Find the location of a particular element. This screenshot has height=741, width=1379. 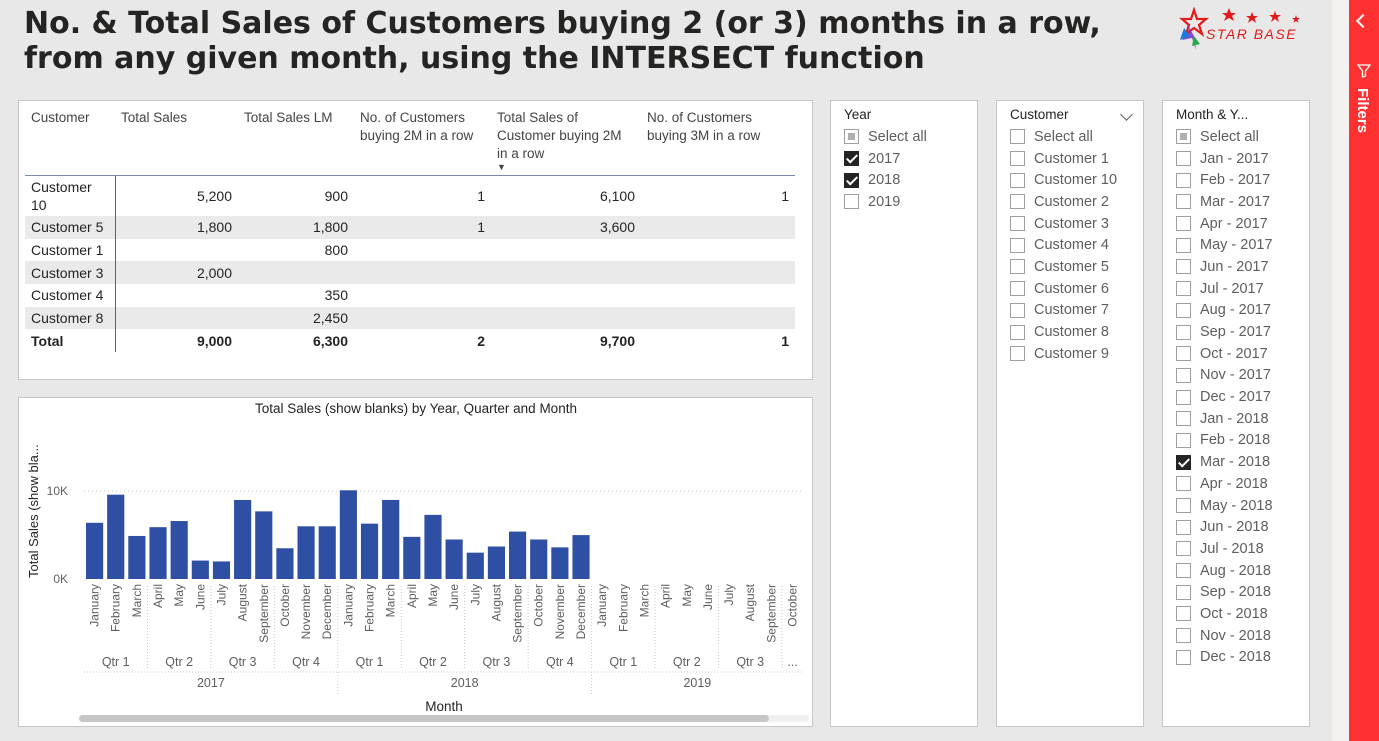

filters-pane: Filters is located at coordinates (1364, 370).